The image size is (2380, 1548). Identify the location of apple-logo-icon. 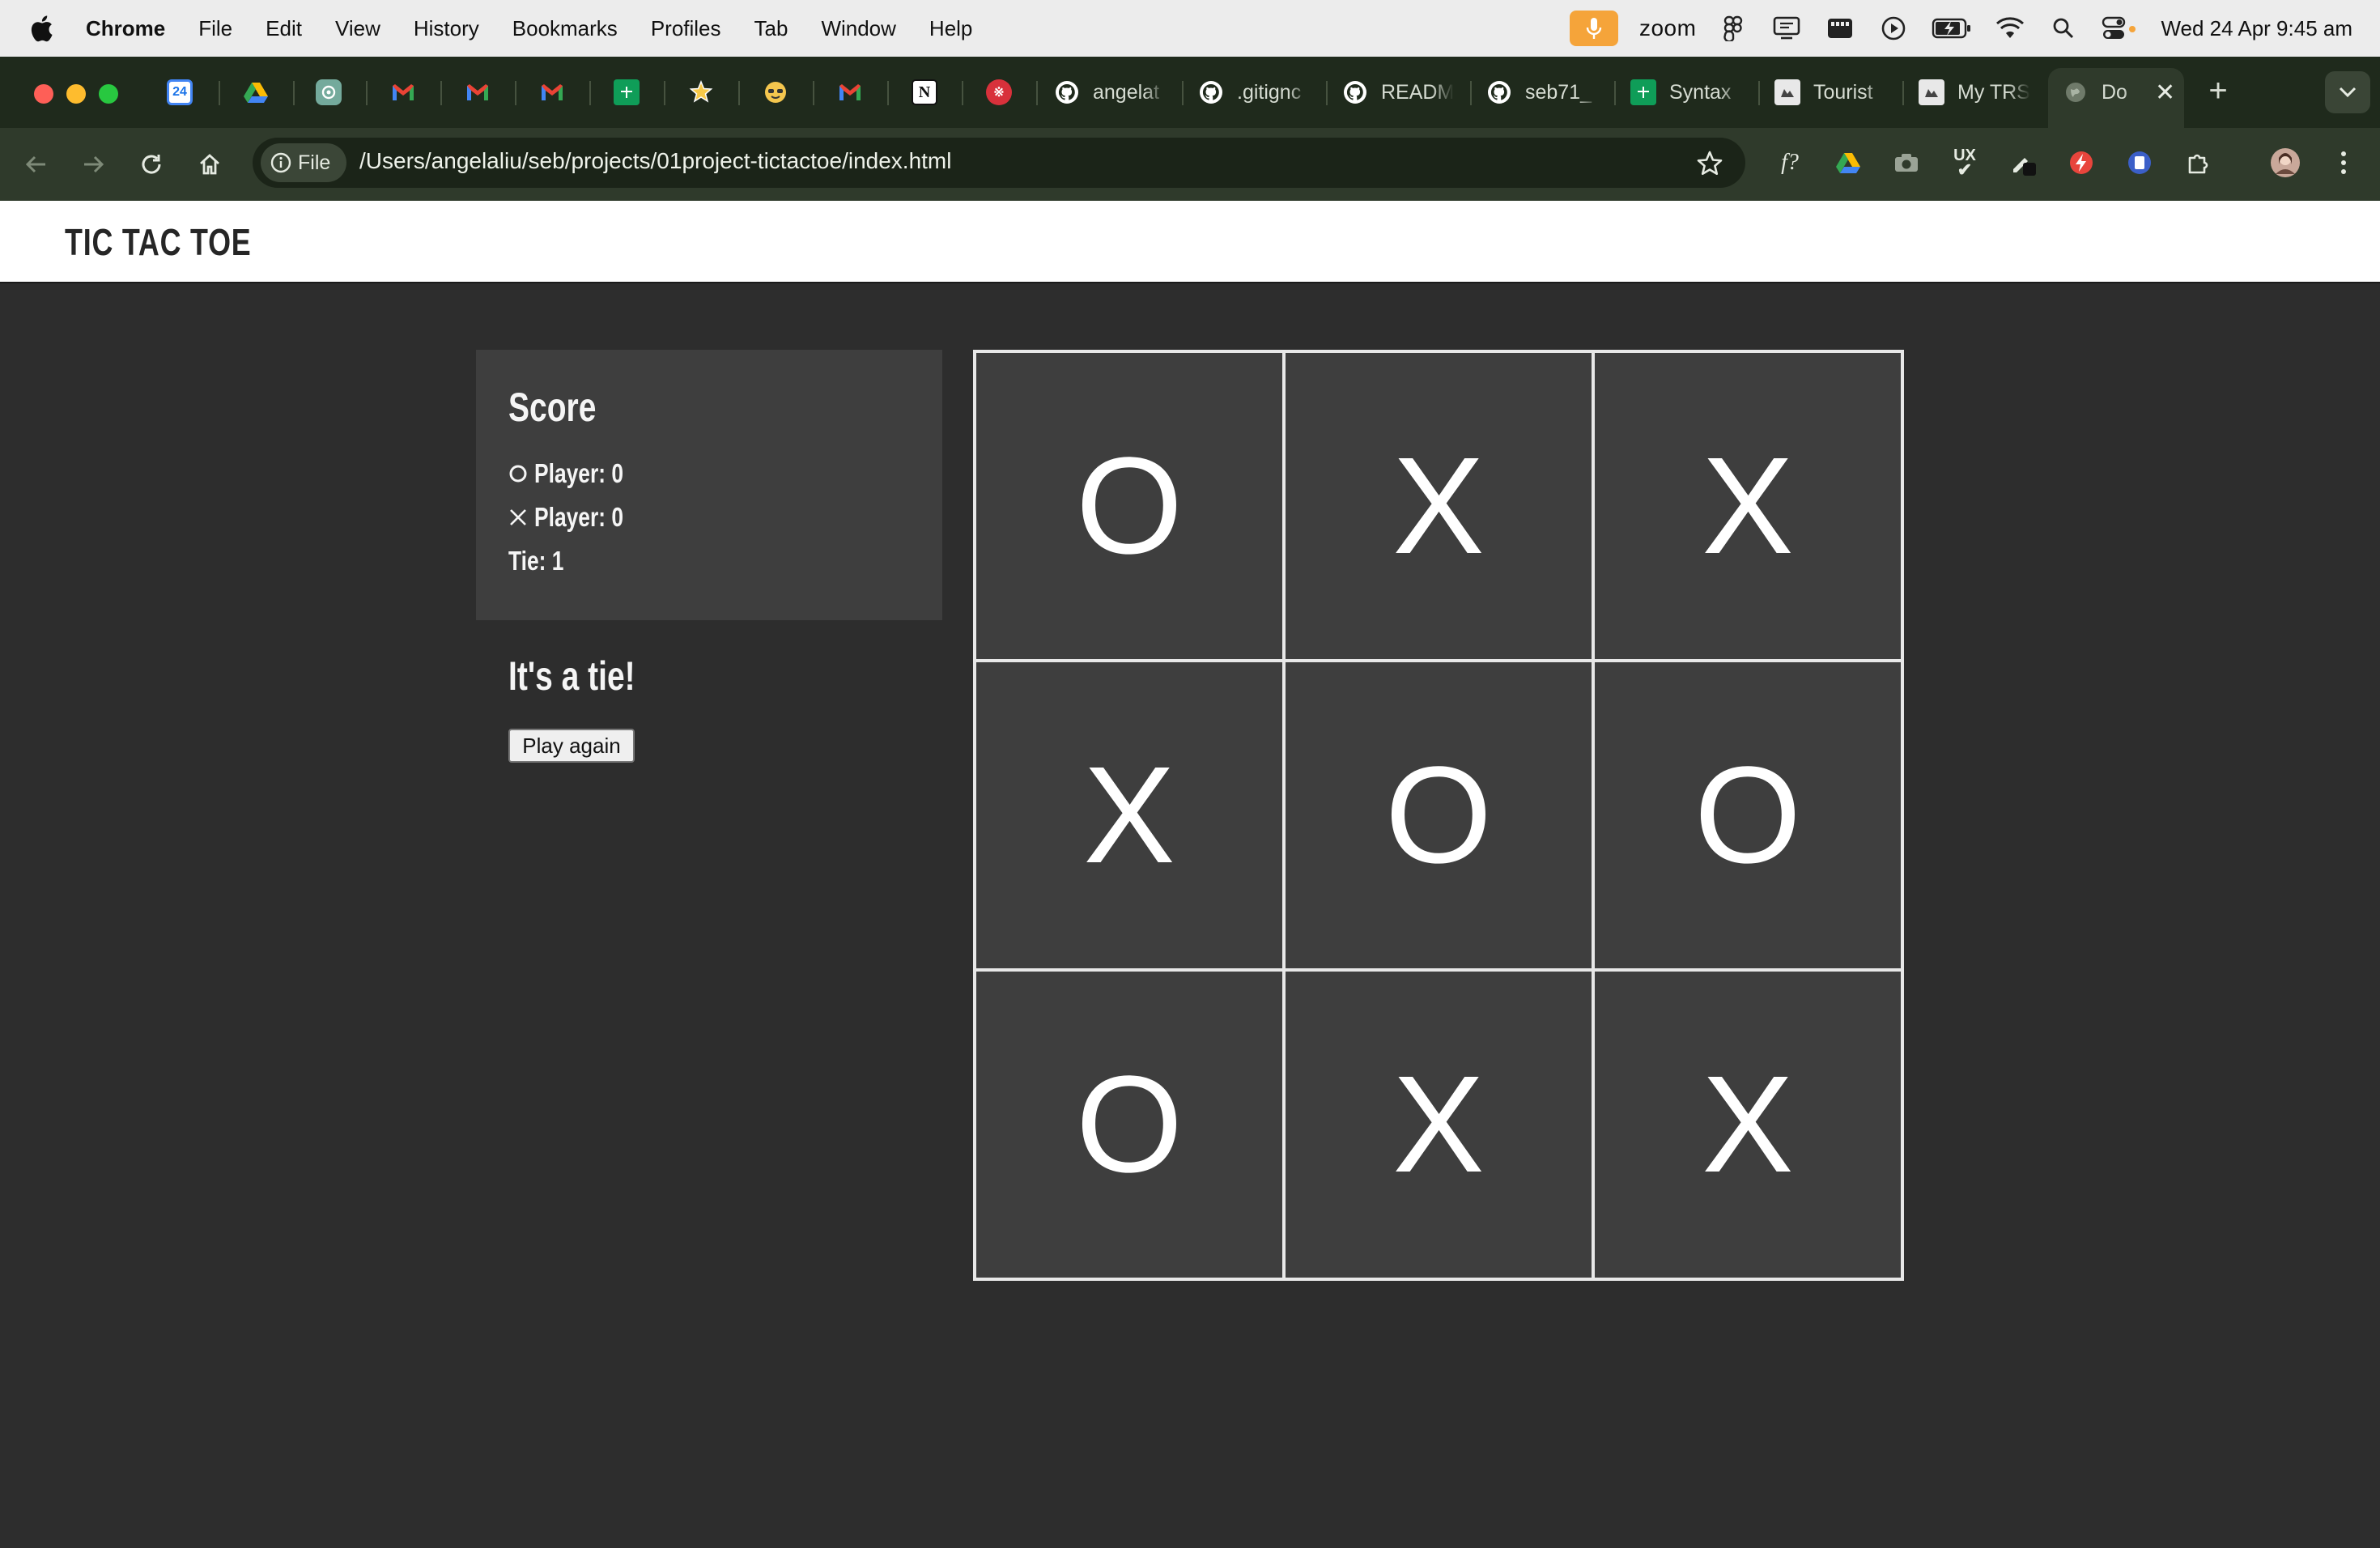
(46, 29).